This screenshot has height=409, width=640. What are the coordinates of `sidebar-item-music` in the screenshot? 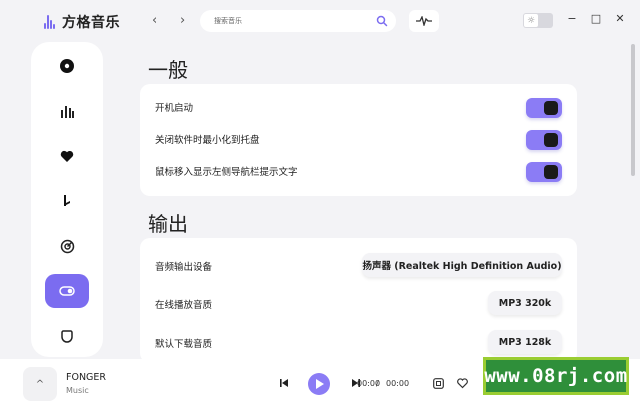 It's located at (67, 201).